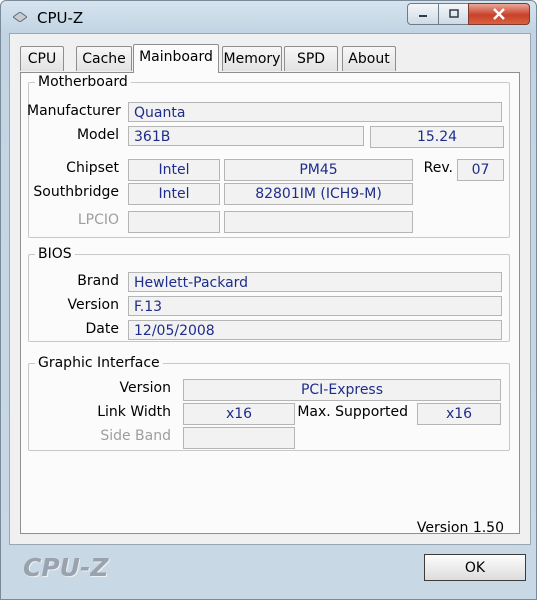  Describe the element at coordinates (318, 194) in the screenshot. I see `southbridge-model-value: 82801IM (ICH9-M)` at that location.